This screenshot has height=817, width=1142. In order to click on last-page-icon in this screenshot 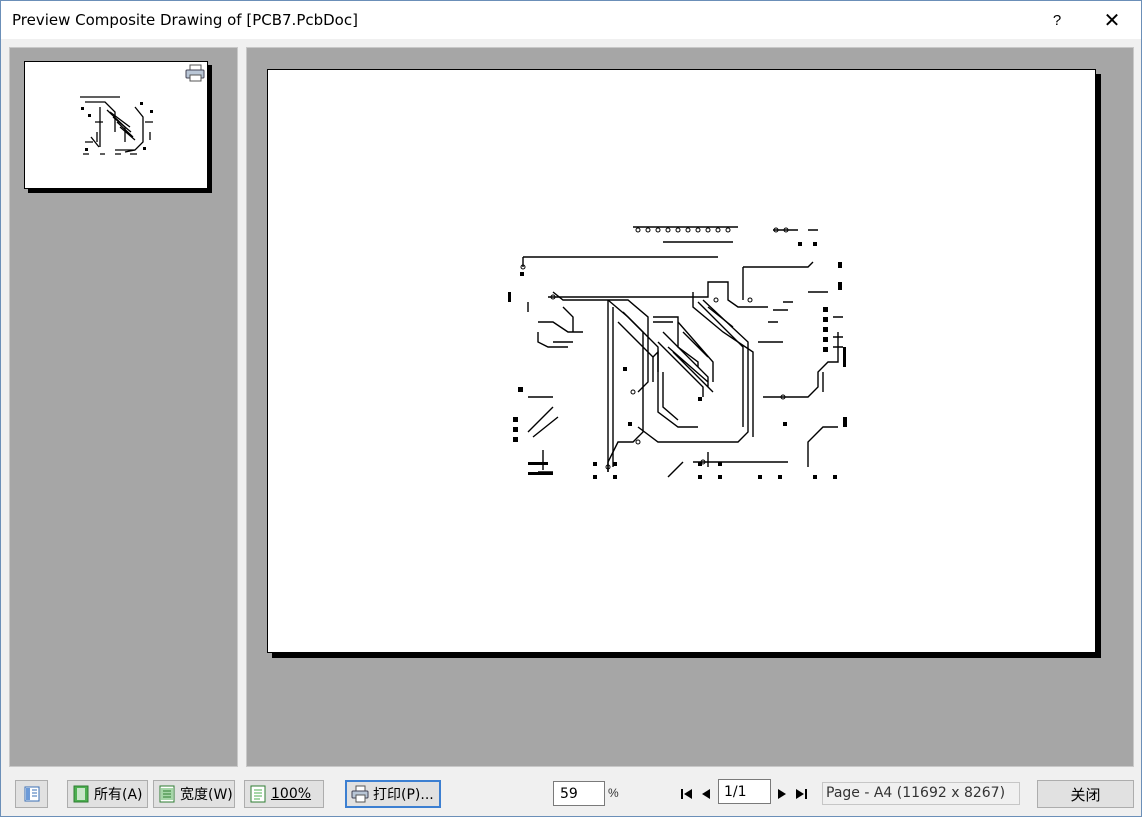, I will do `click(801, 794)`.